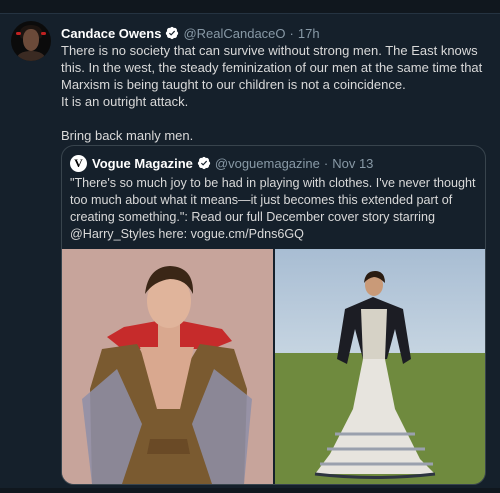 This screenshot has height=493, width=500. What do you see at coordinates (250, 490) in the screenshot?
I see `bottom-edge` at bounding box center [250, 490].